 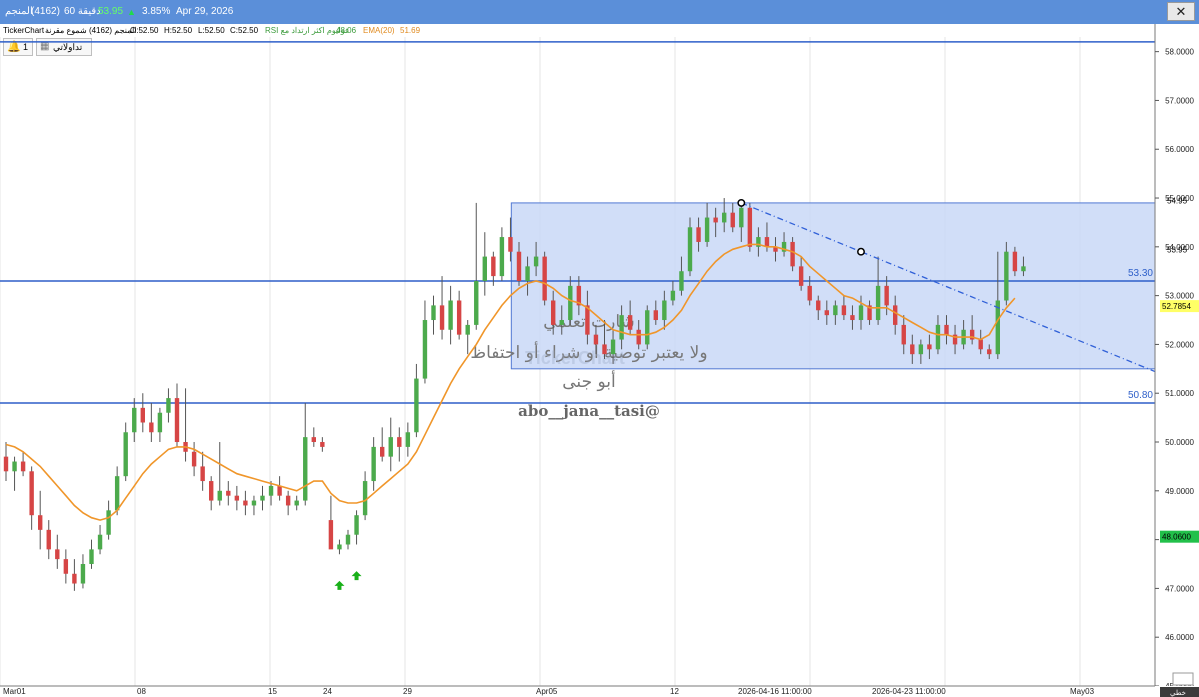 I want to click on x-tick-label: May03, so click(x=1082, y=691).